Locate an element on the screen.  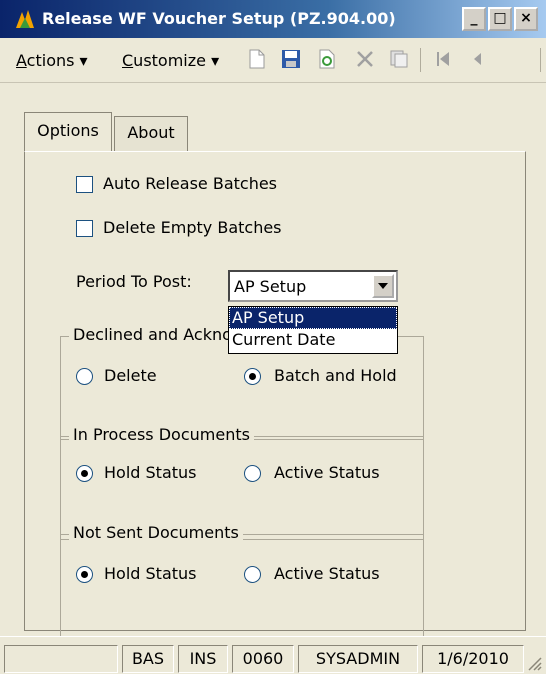
save-icon is located at coordinates (291, 59).